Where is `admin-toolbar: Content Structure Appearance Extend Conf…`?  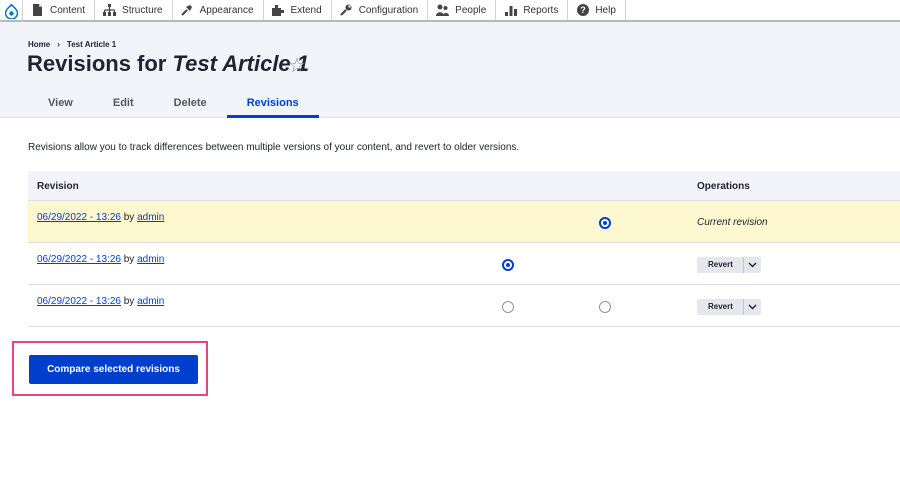
admin-toolbar: Content Structure Appearance Extend Conf… is located at coordinates (450, 11).